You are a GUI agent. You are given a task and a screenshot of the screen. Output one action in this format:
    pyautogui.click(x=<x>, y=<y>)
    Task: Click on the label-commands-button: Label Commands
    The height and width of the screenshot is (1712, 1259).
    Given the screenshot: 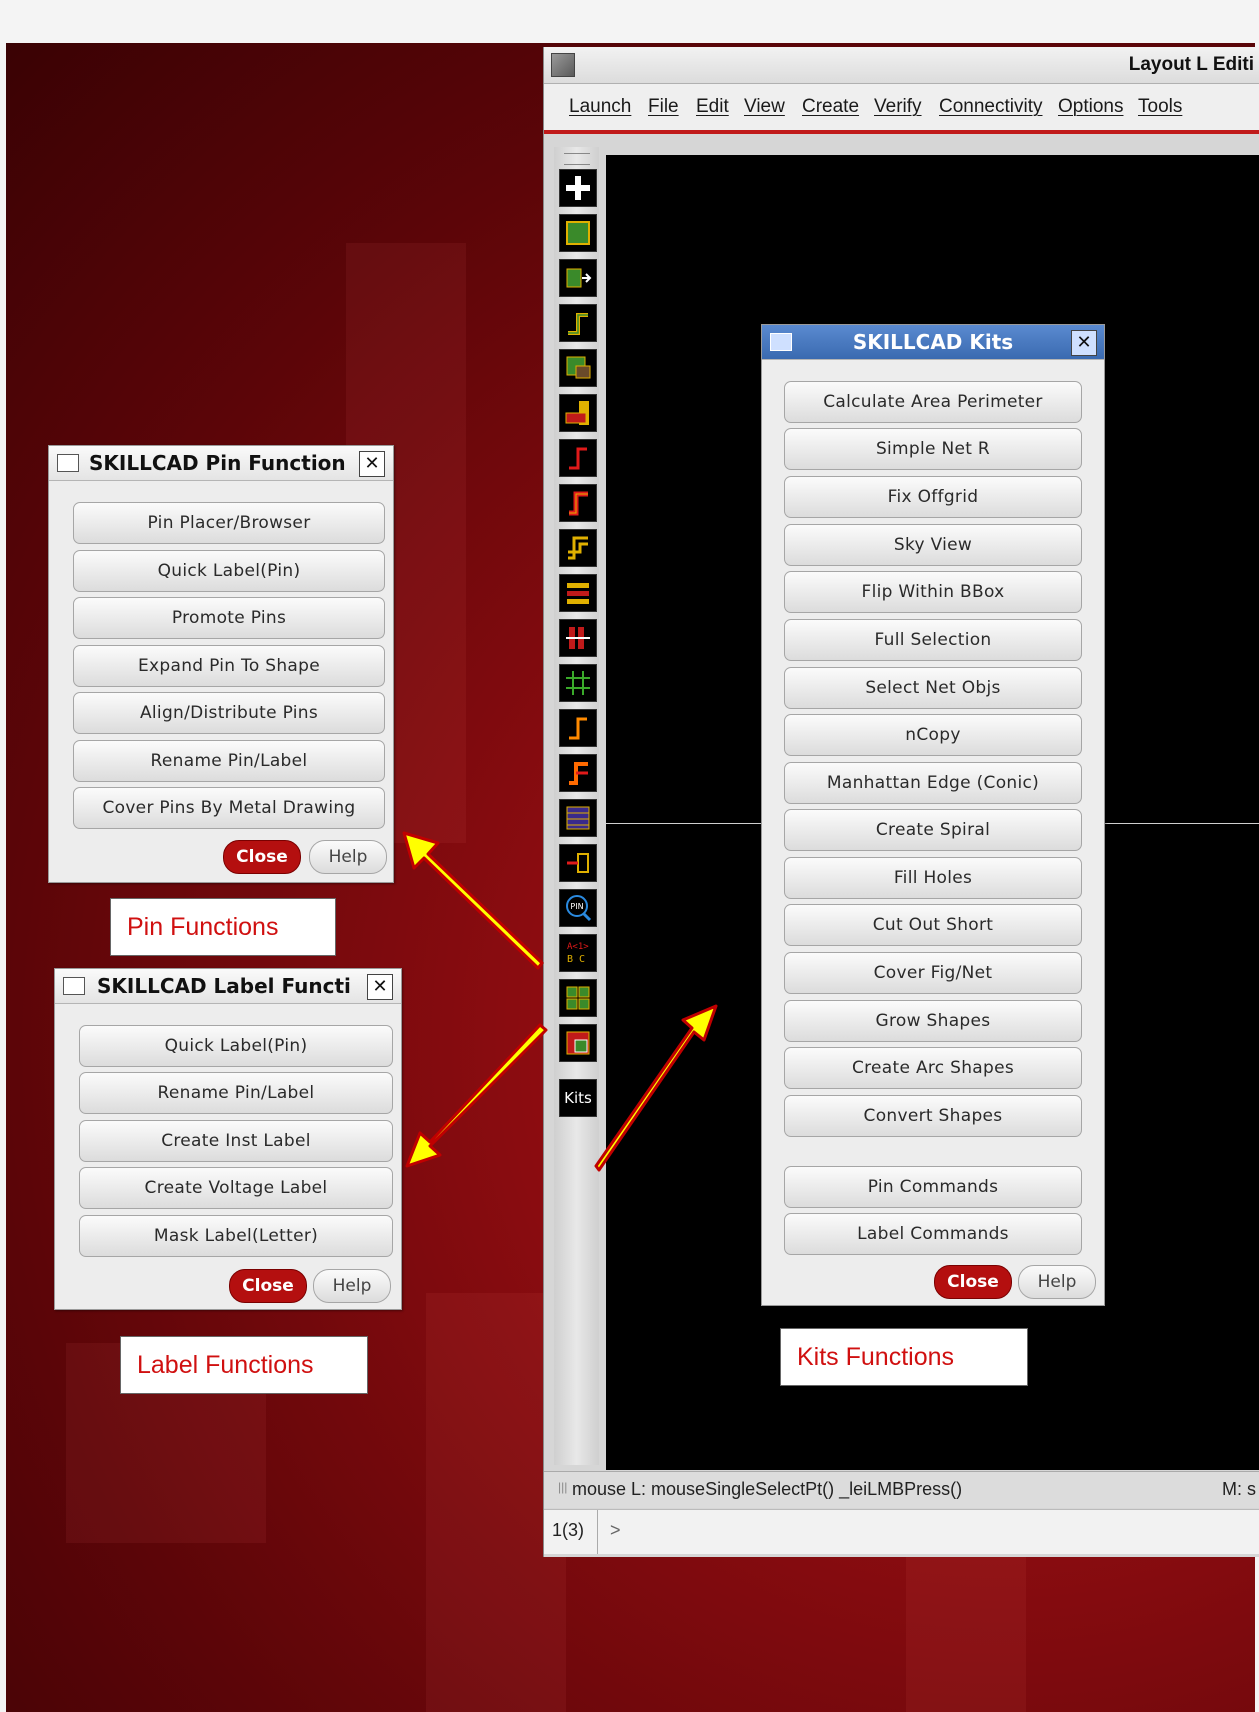 What is the action you would take?
    pyautogui.click(x=933, y=1234)
    